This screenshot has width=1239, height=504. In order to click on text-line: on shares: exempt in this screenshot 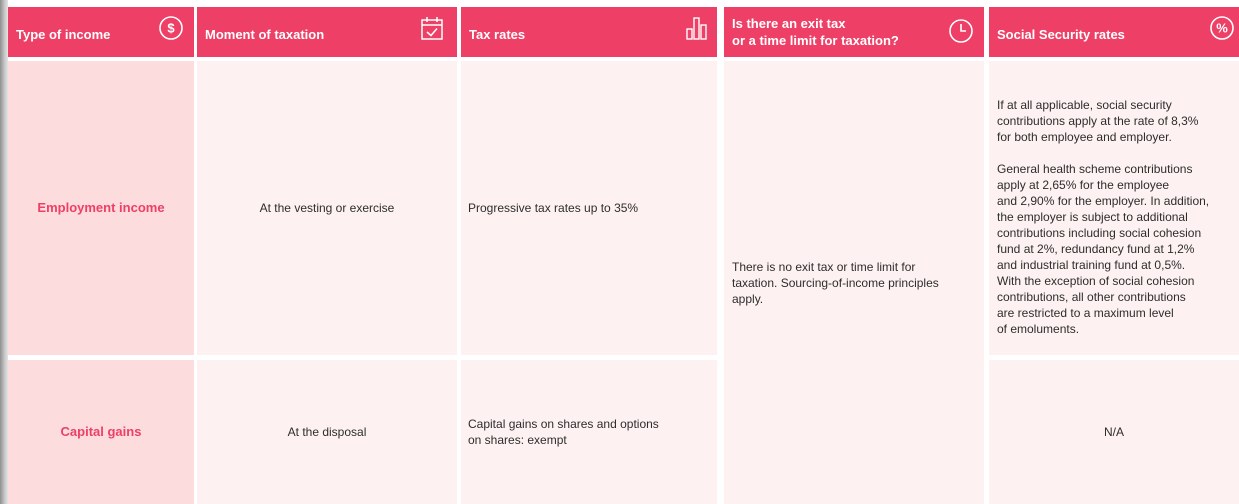, I will do `click(517, 440)`.